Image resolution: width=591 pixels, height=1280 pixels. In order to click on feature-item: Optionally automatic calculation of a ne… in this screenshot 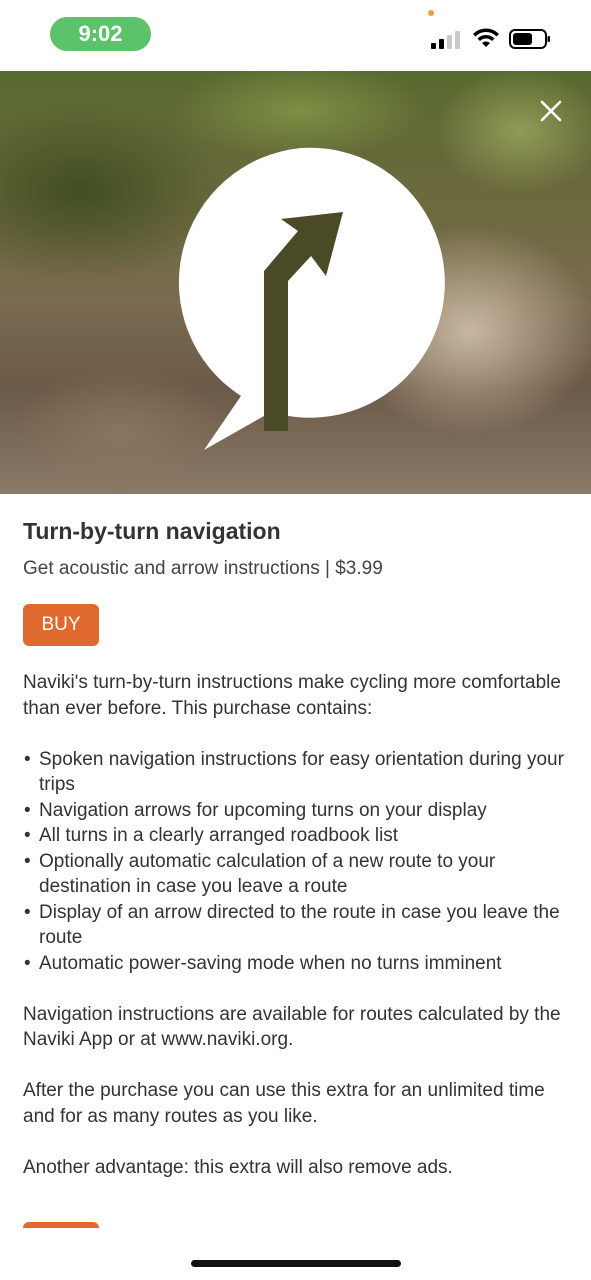, I will do `click(297, 874)`.